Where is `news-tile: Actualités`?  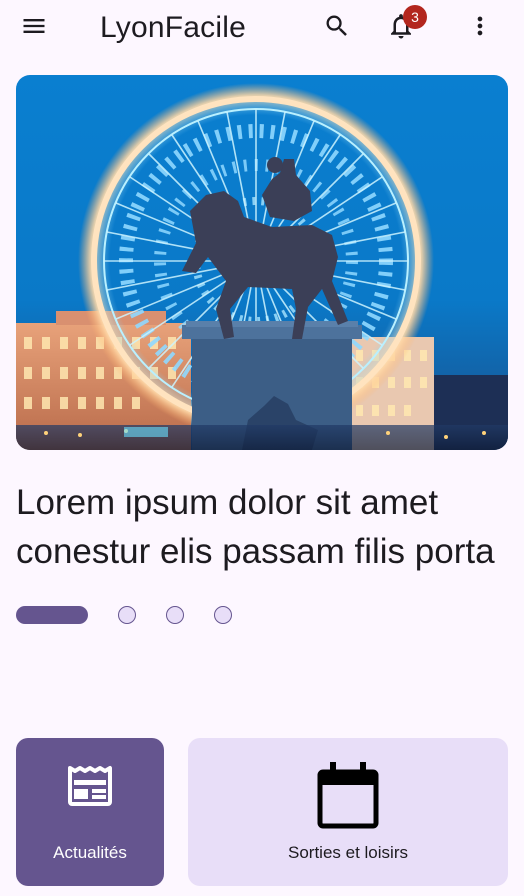
news-tile: Actualités is located at coordinates (90, 812).